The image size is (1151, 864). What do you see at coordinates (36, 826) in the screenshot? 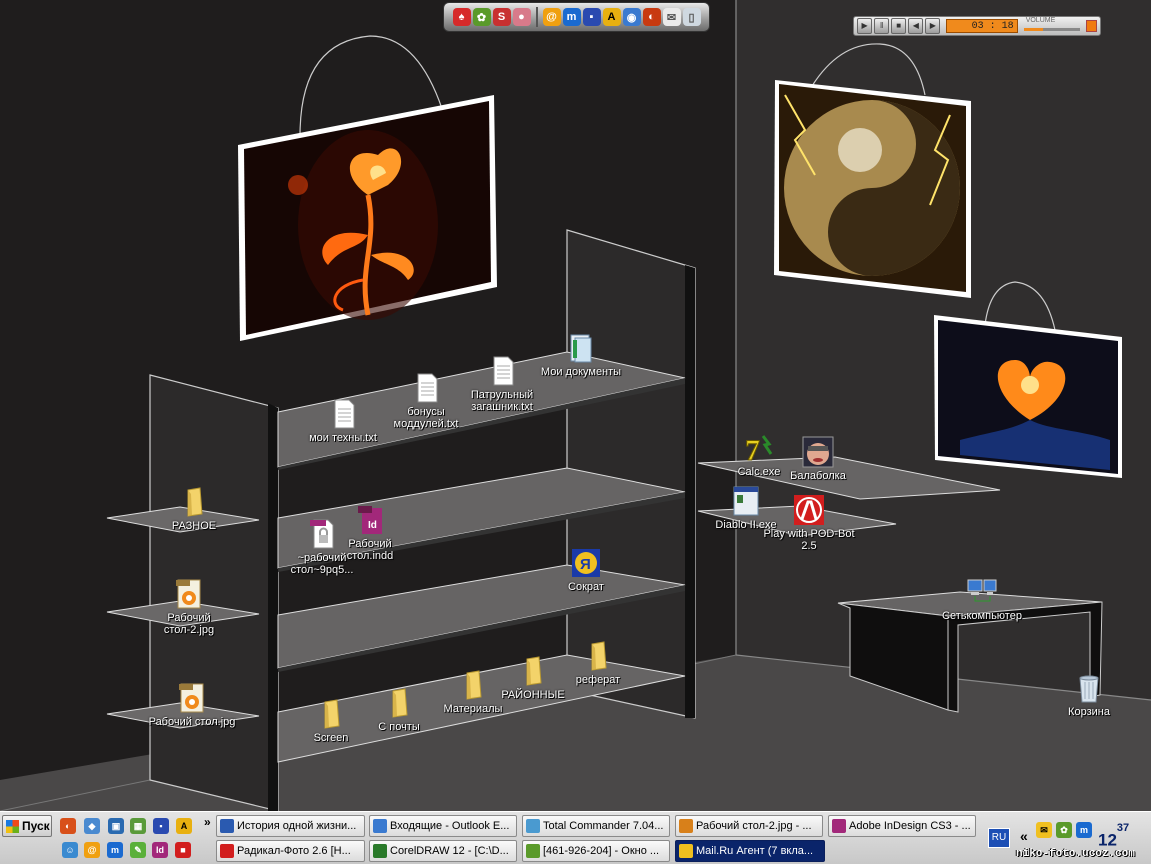
I see `start-label: Пуск` at bounding box center [36, 826].